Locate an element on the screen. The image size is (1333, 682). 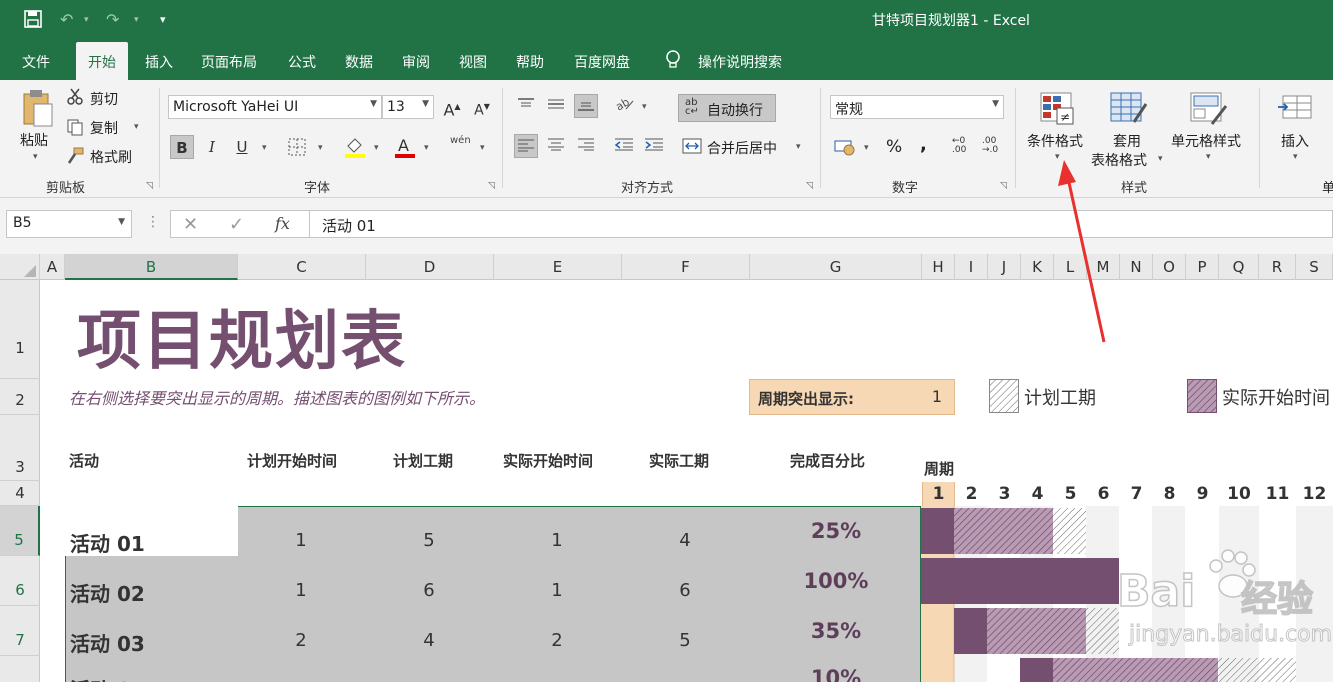
font-launcher-icon: ◹ is located at coordinates (491, 186).